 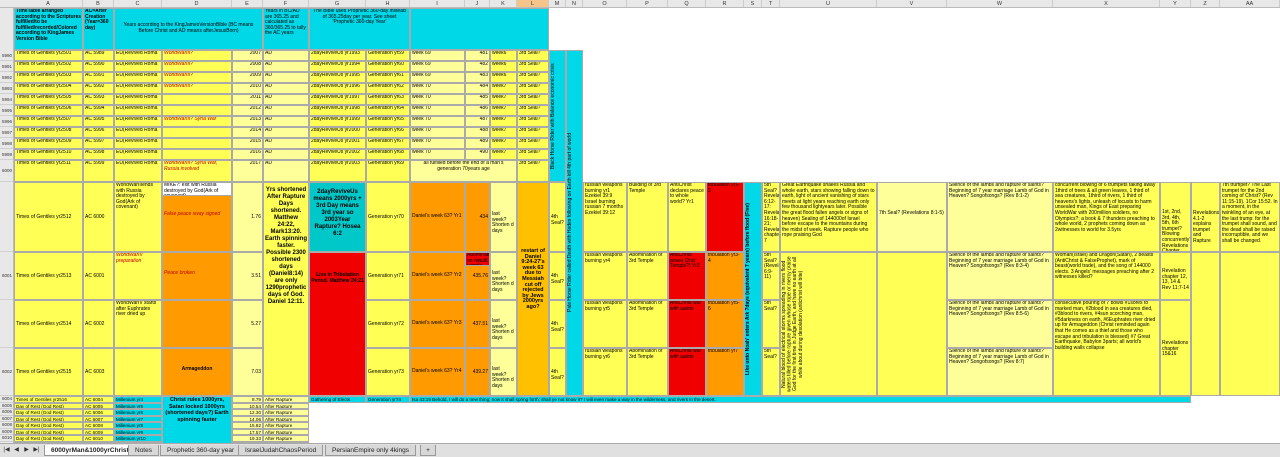 What do you see at coordinates (1250, 324) in the screenshot?
I see `blank-aa-cell` at bounding box center [1250, 324].